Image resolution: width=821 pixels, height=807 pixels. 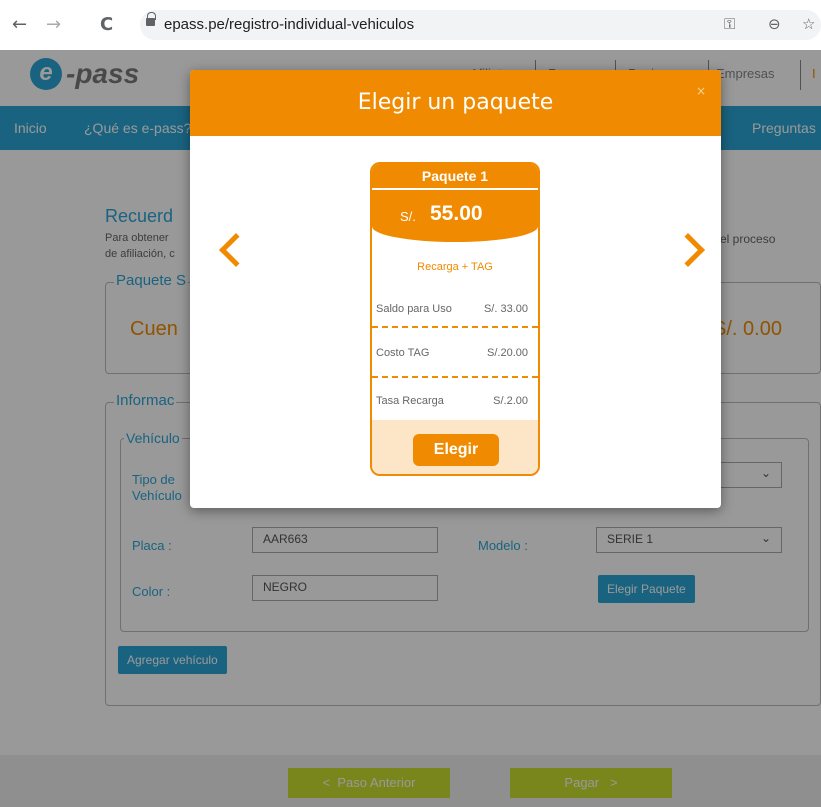 I want to click on forward-icon: →, so click(x=53, y=25).